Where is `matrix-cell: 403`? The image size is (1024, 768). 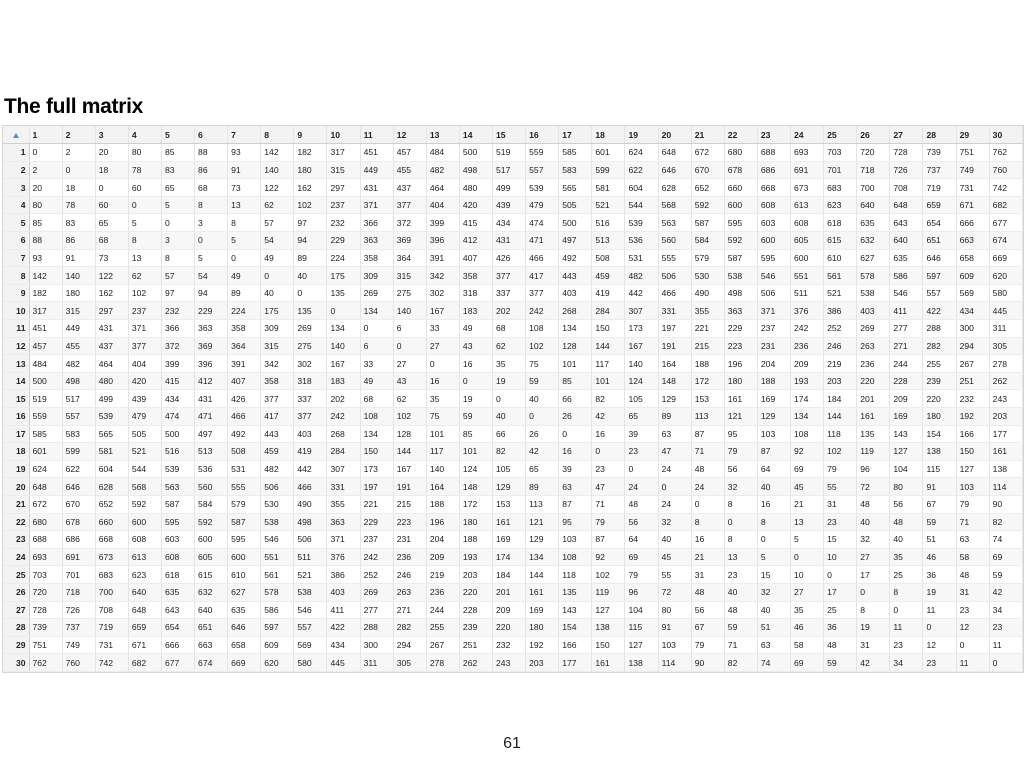 matrix-cell: 403 is located at coordinates (873, 311).